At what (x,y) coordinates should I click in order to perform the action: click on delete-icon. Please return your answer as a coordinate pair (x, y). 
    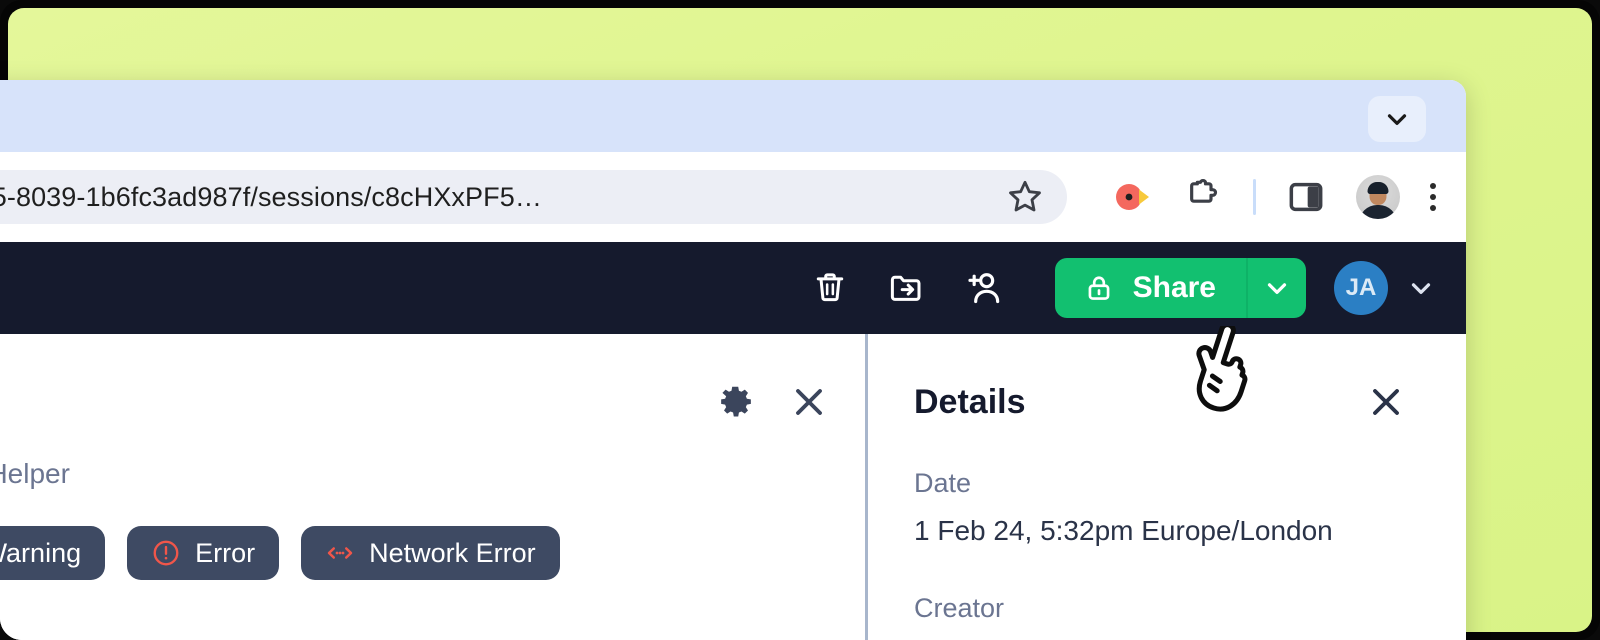
    Looking at the image, I should click on (830, 288).